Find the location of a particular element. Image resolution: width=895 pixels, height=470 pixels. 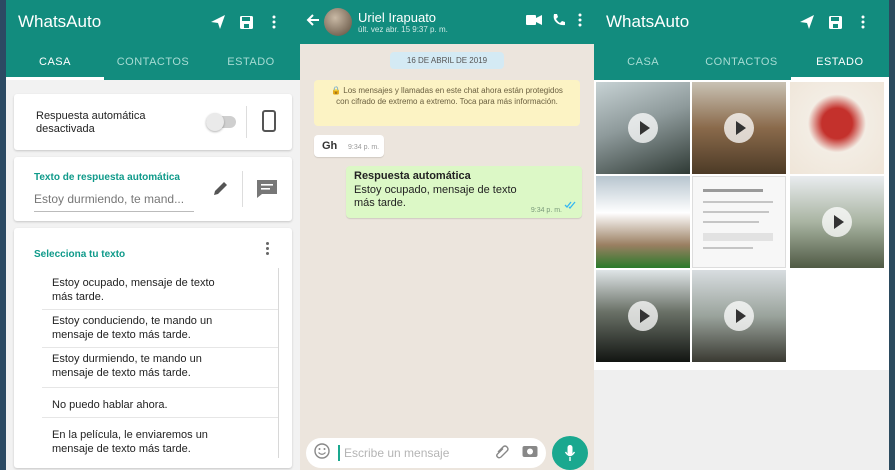

mic-button is located at coordinates (570, 453).